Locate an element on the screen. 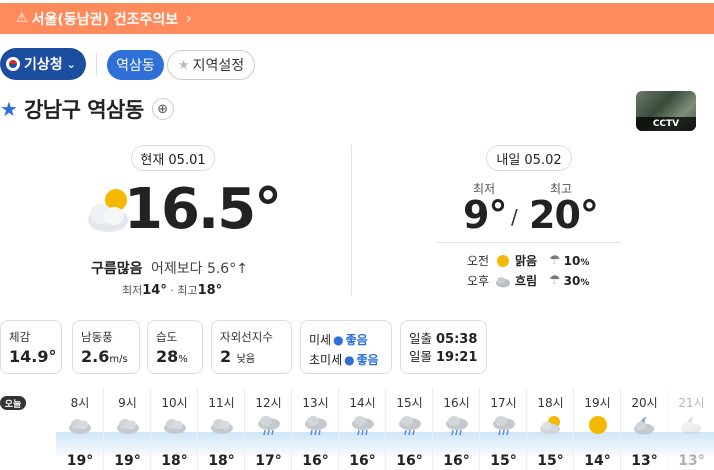 The height and width of the screenshot is (470, 714). chevron-down-icon: ⌄ is located at coordinates (71, 64).